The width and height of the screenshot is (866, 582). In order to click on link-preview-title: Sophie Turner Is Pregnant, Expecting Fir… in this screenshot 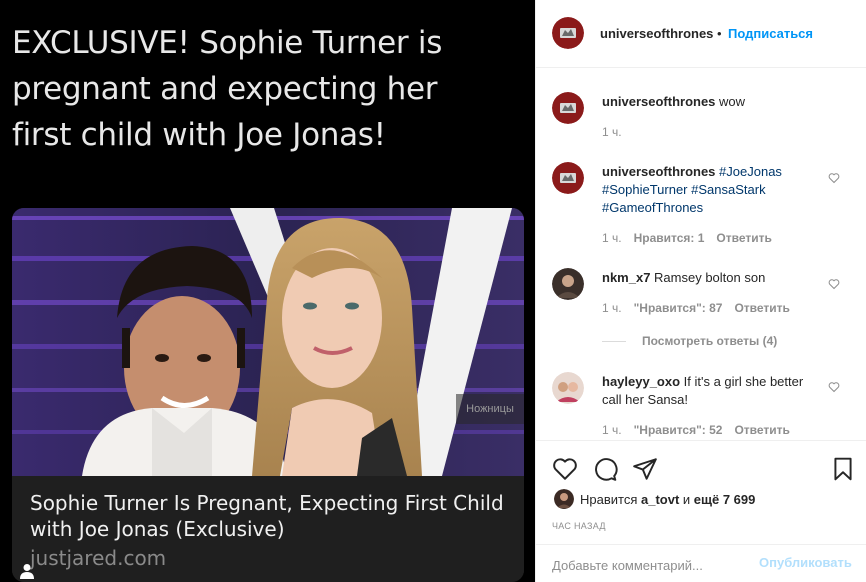, I will do `click(267, 516)`.